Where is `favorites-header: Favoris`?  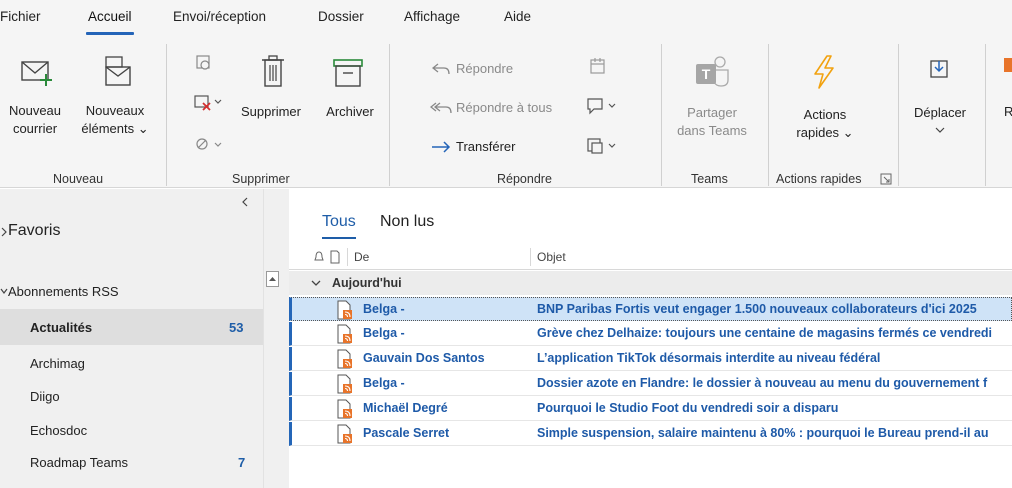 favorites-header: Favoris is located at coordinates (34, 231).